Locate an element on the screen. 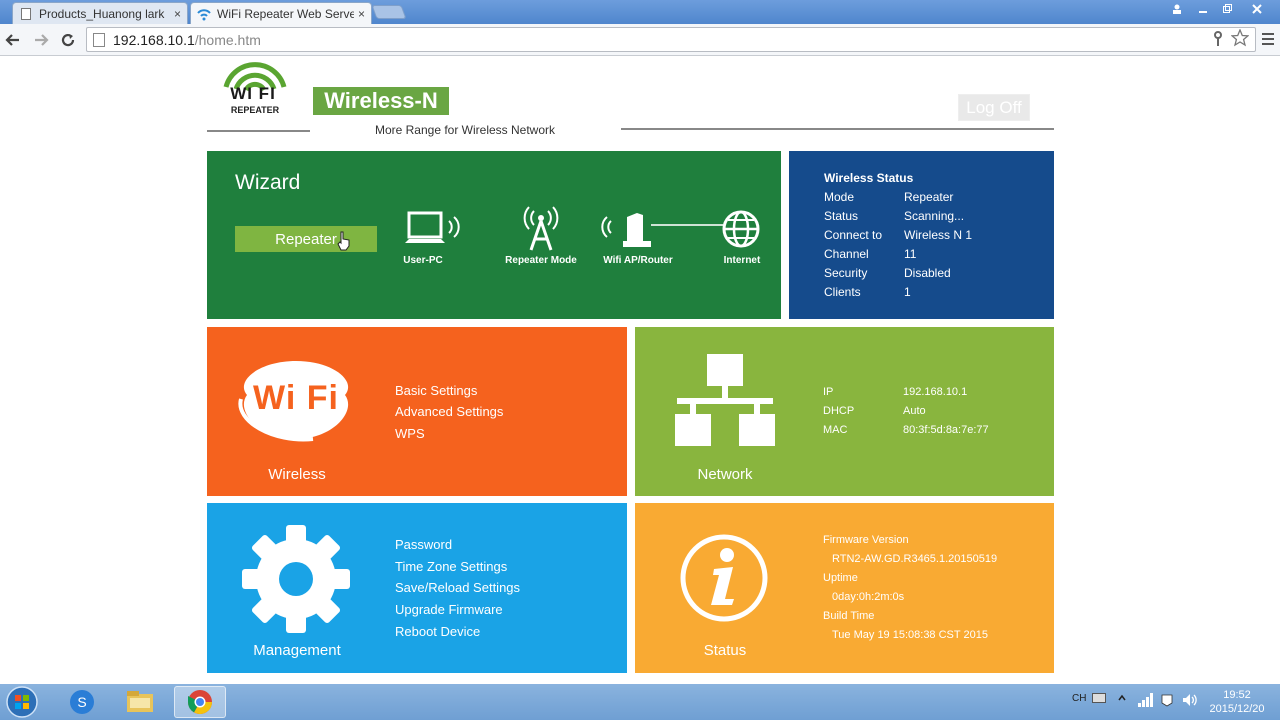 This screenshot has height=720, width=1280. router-icon is located at coordinates (666, 233).